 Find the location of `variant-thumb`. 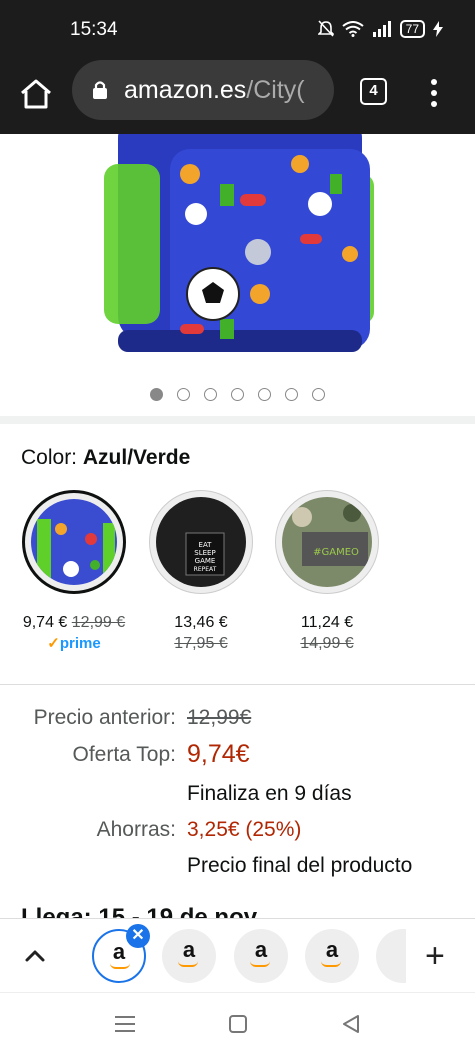

variant-thumb is located at coordinates (74, 542).